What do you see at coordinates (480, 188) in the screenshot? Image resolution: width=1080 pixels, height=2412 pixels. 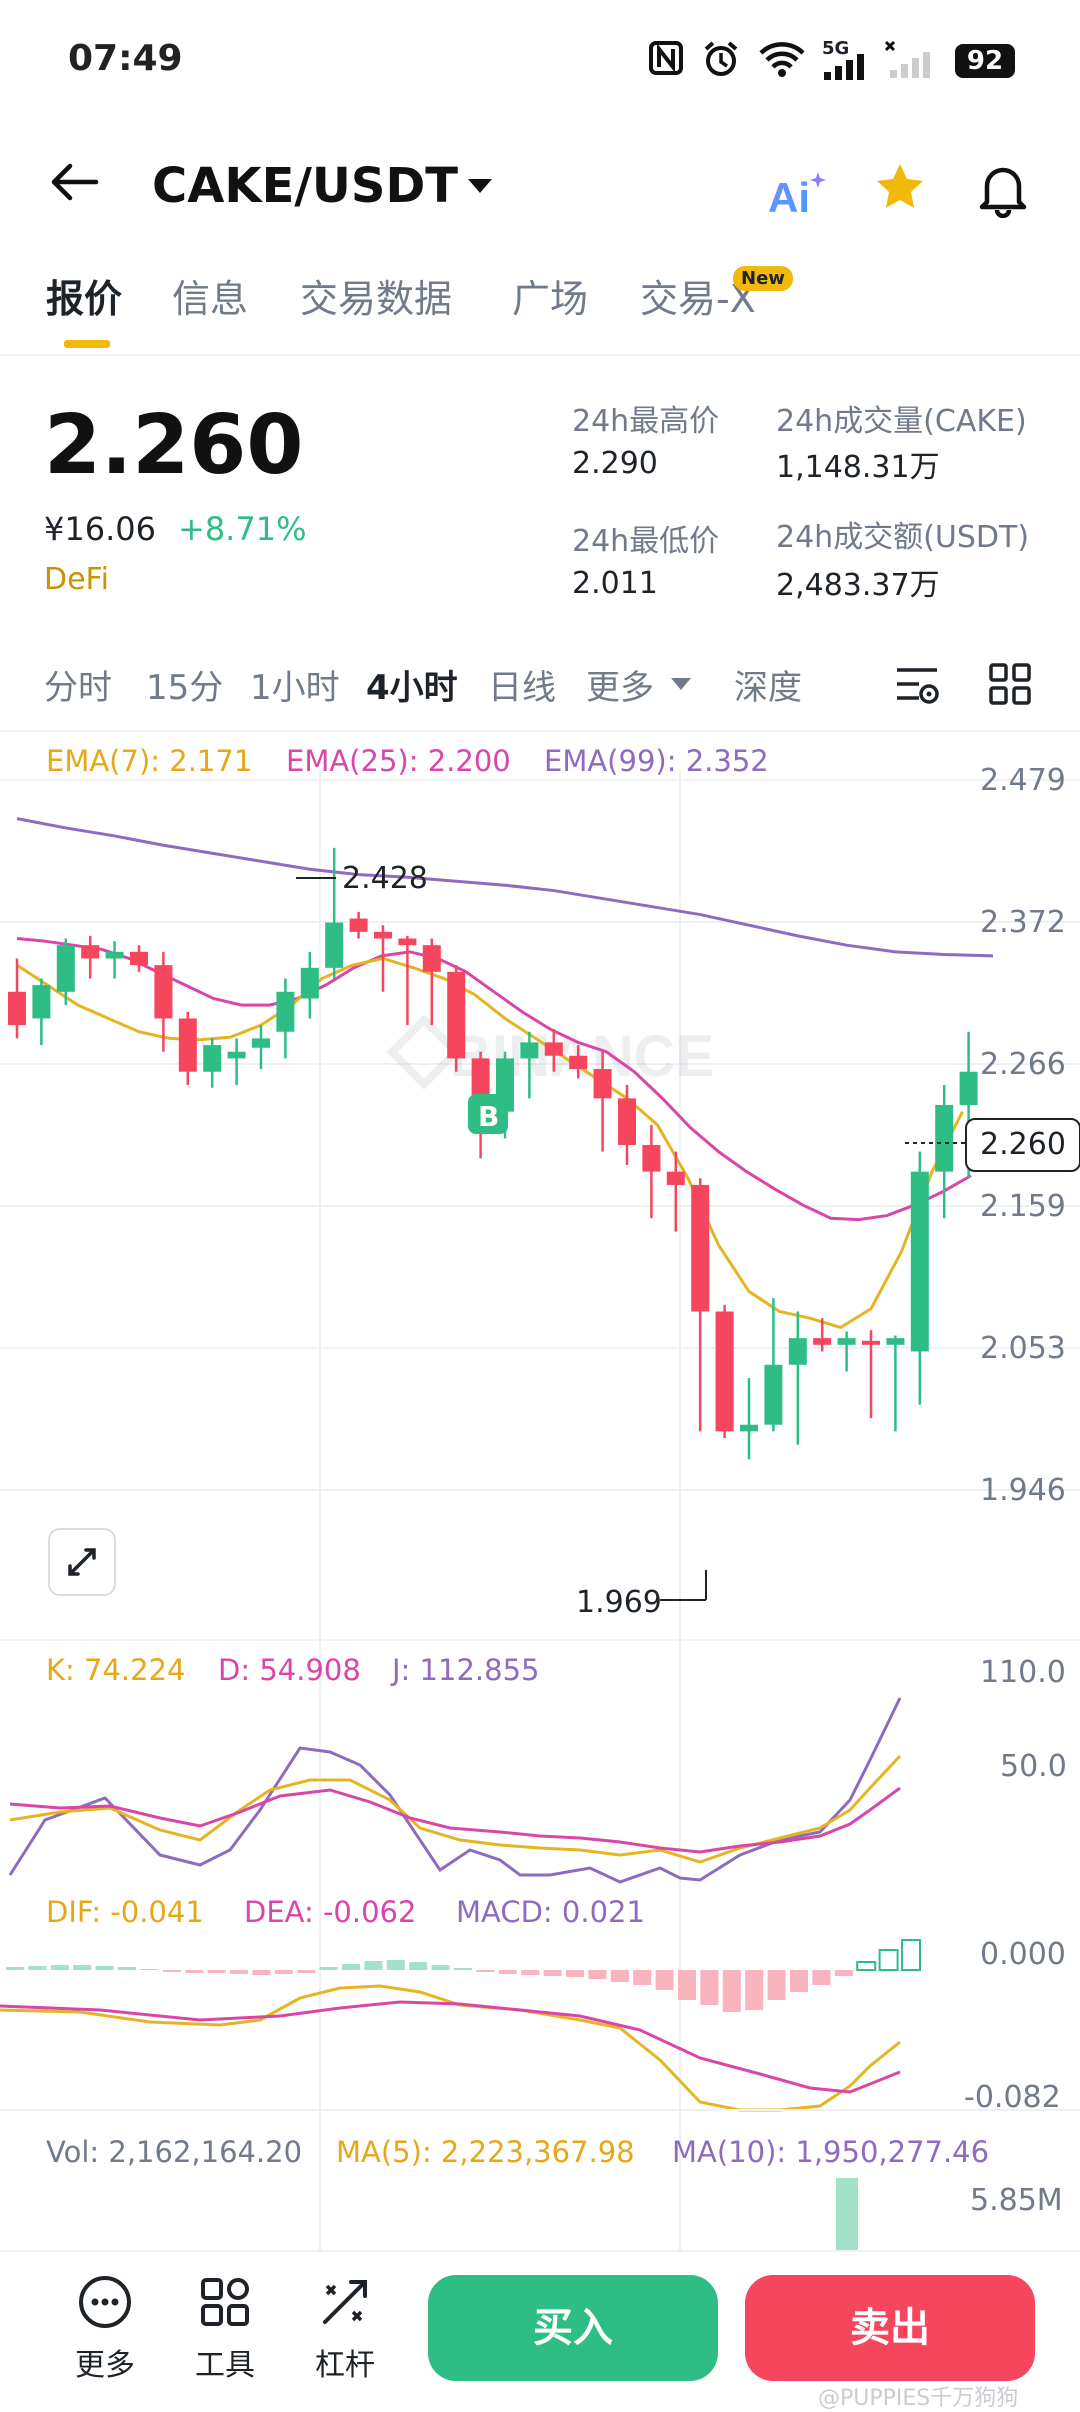 I see `chevron-down-icon` at bounding box center [480, 188].